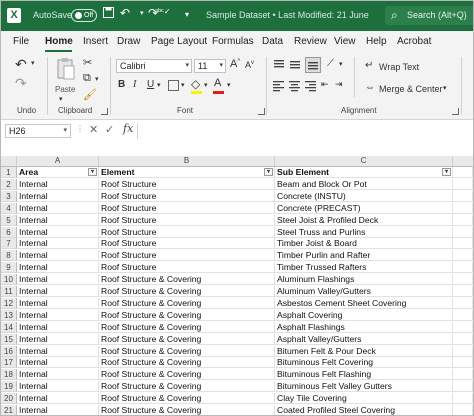 The width and height of the screenshot is (474, 416). What do you see at coordinates (364, 268) in the screenshot?
I see `table-cell: Timber Trussed Rafters` at bounding box center [364, 268].